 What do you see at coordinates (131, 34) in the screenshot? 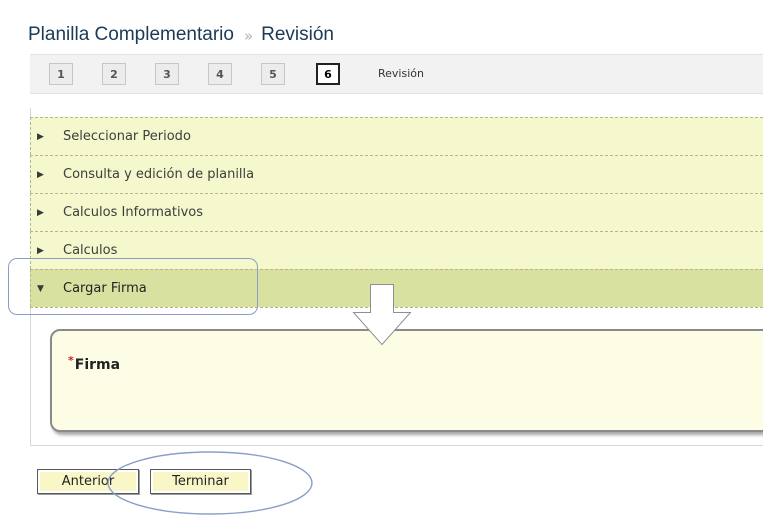
I see `page-title: Planilla Complementario` at bounding box center [131, 34].